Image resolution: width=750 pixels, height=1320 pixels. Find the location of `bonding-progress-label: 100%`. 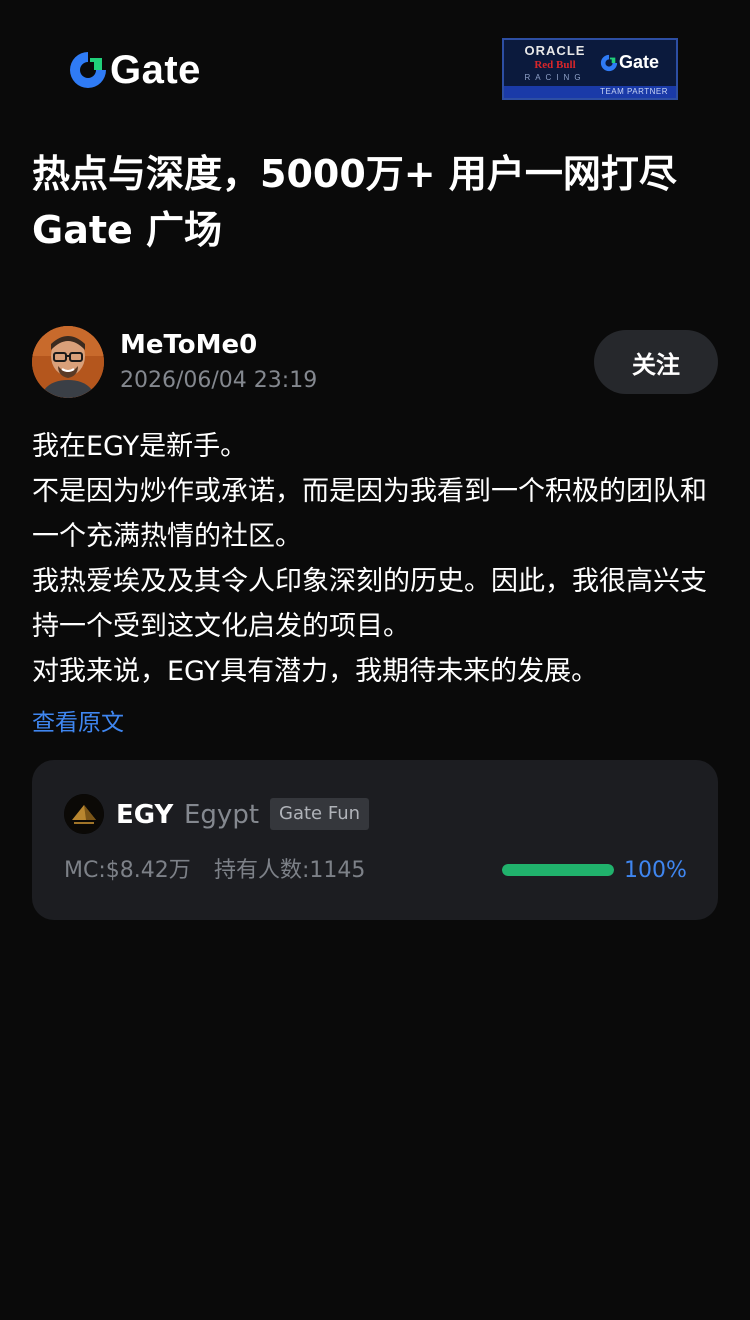

bonding-progress-label: 100% is located at coordinates (655, 870).